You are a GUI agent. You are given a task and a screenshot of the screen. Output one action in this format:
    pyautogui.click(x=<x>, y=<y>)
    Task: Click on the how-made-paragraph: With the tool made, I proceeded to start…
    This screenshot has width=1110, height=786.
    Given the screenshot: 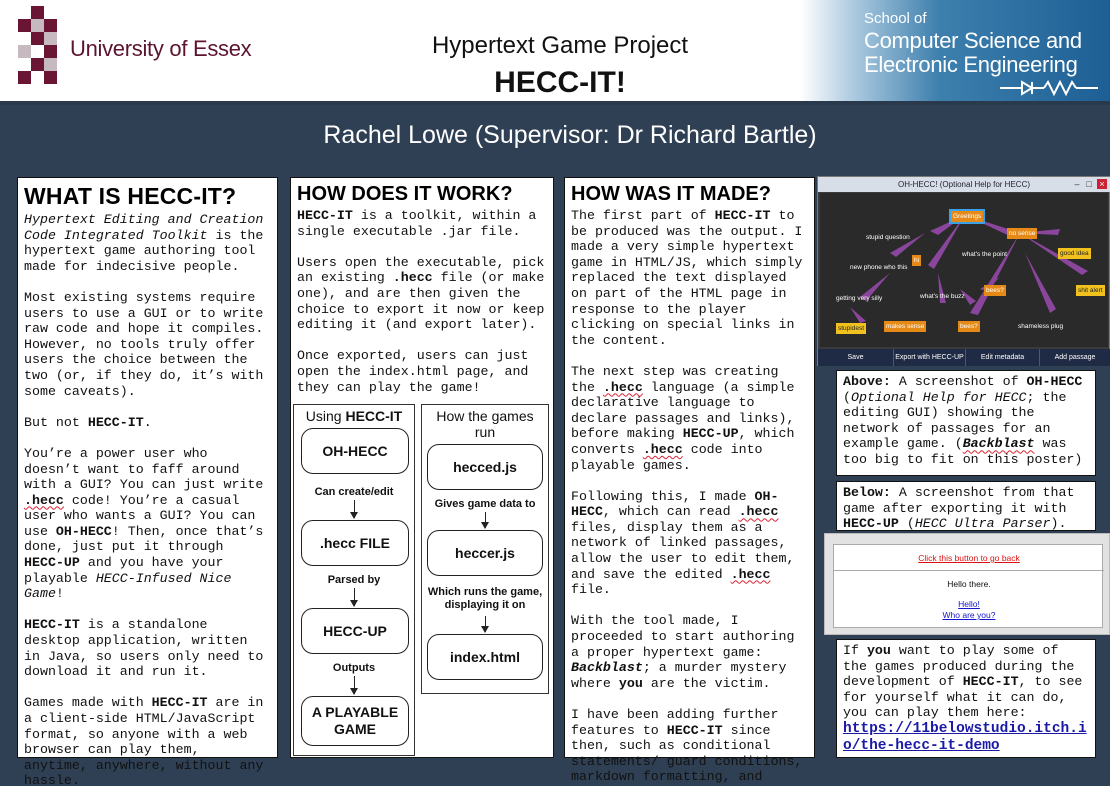 What is the action you would take?
    pyautogui.click(x=683, y=652)
    